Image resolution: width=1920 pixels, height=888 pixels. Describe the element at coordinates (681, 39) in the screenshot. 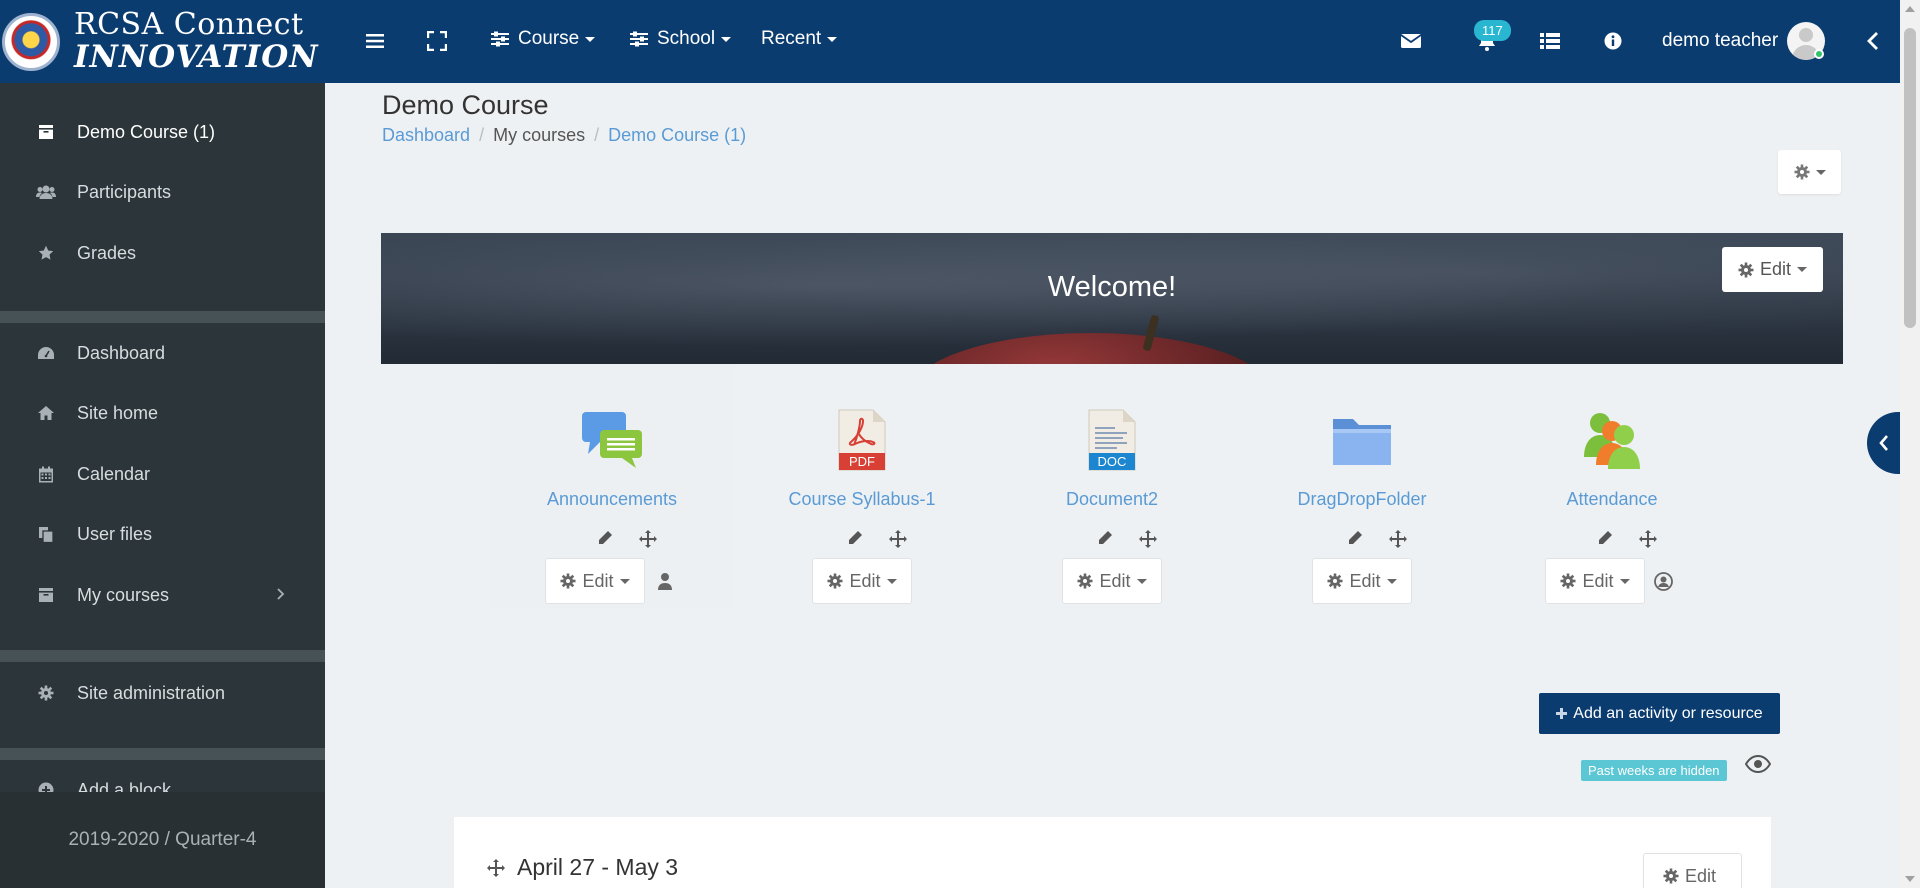

I see `school-menu: School` at that location.